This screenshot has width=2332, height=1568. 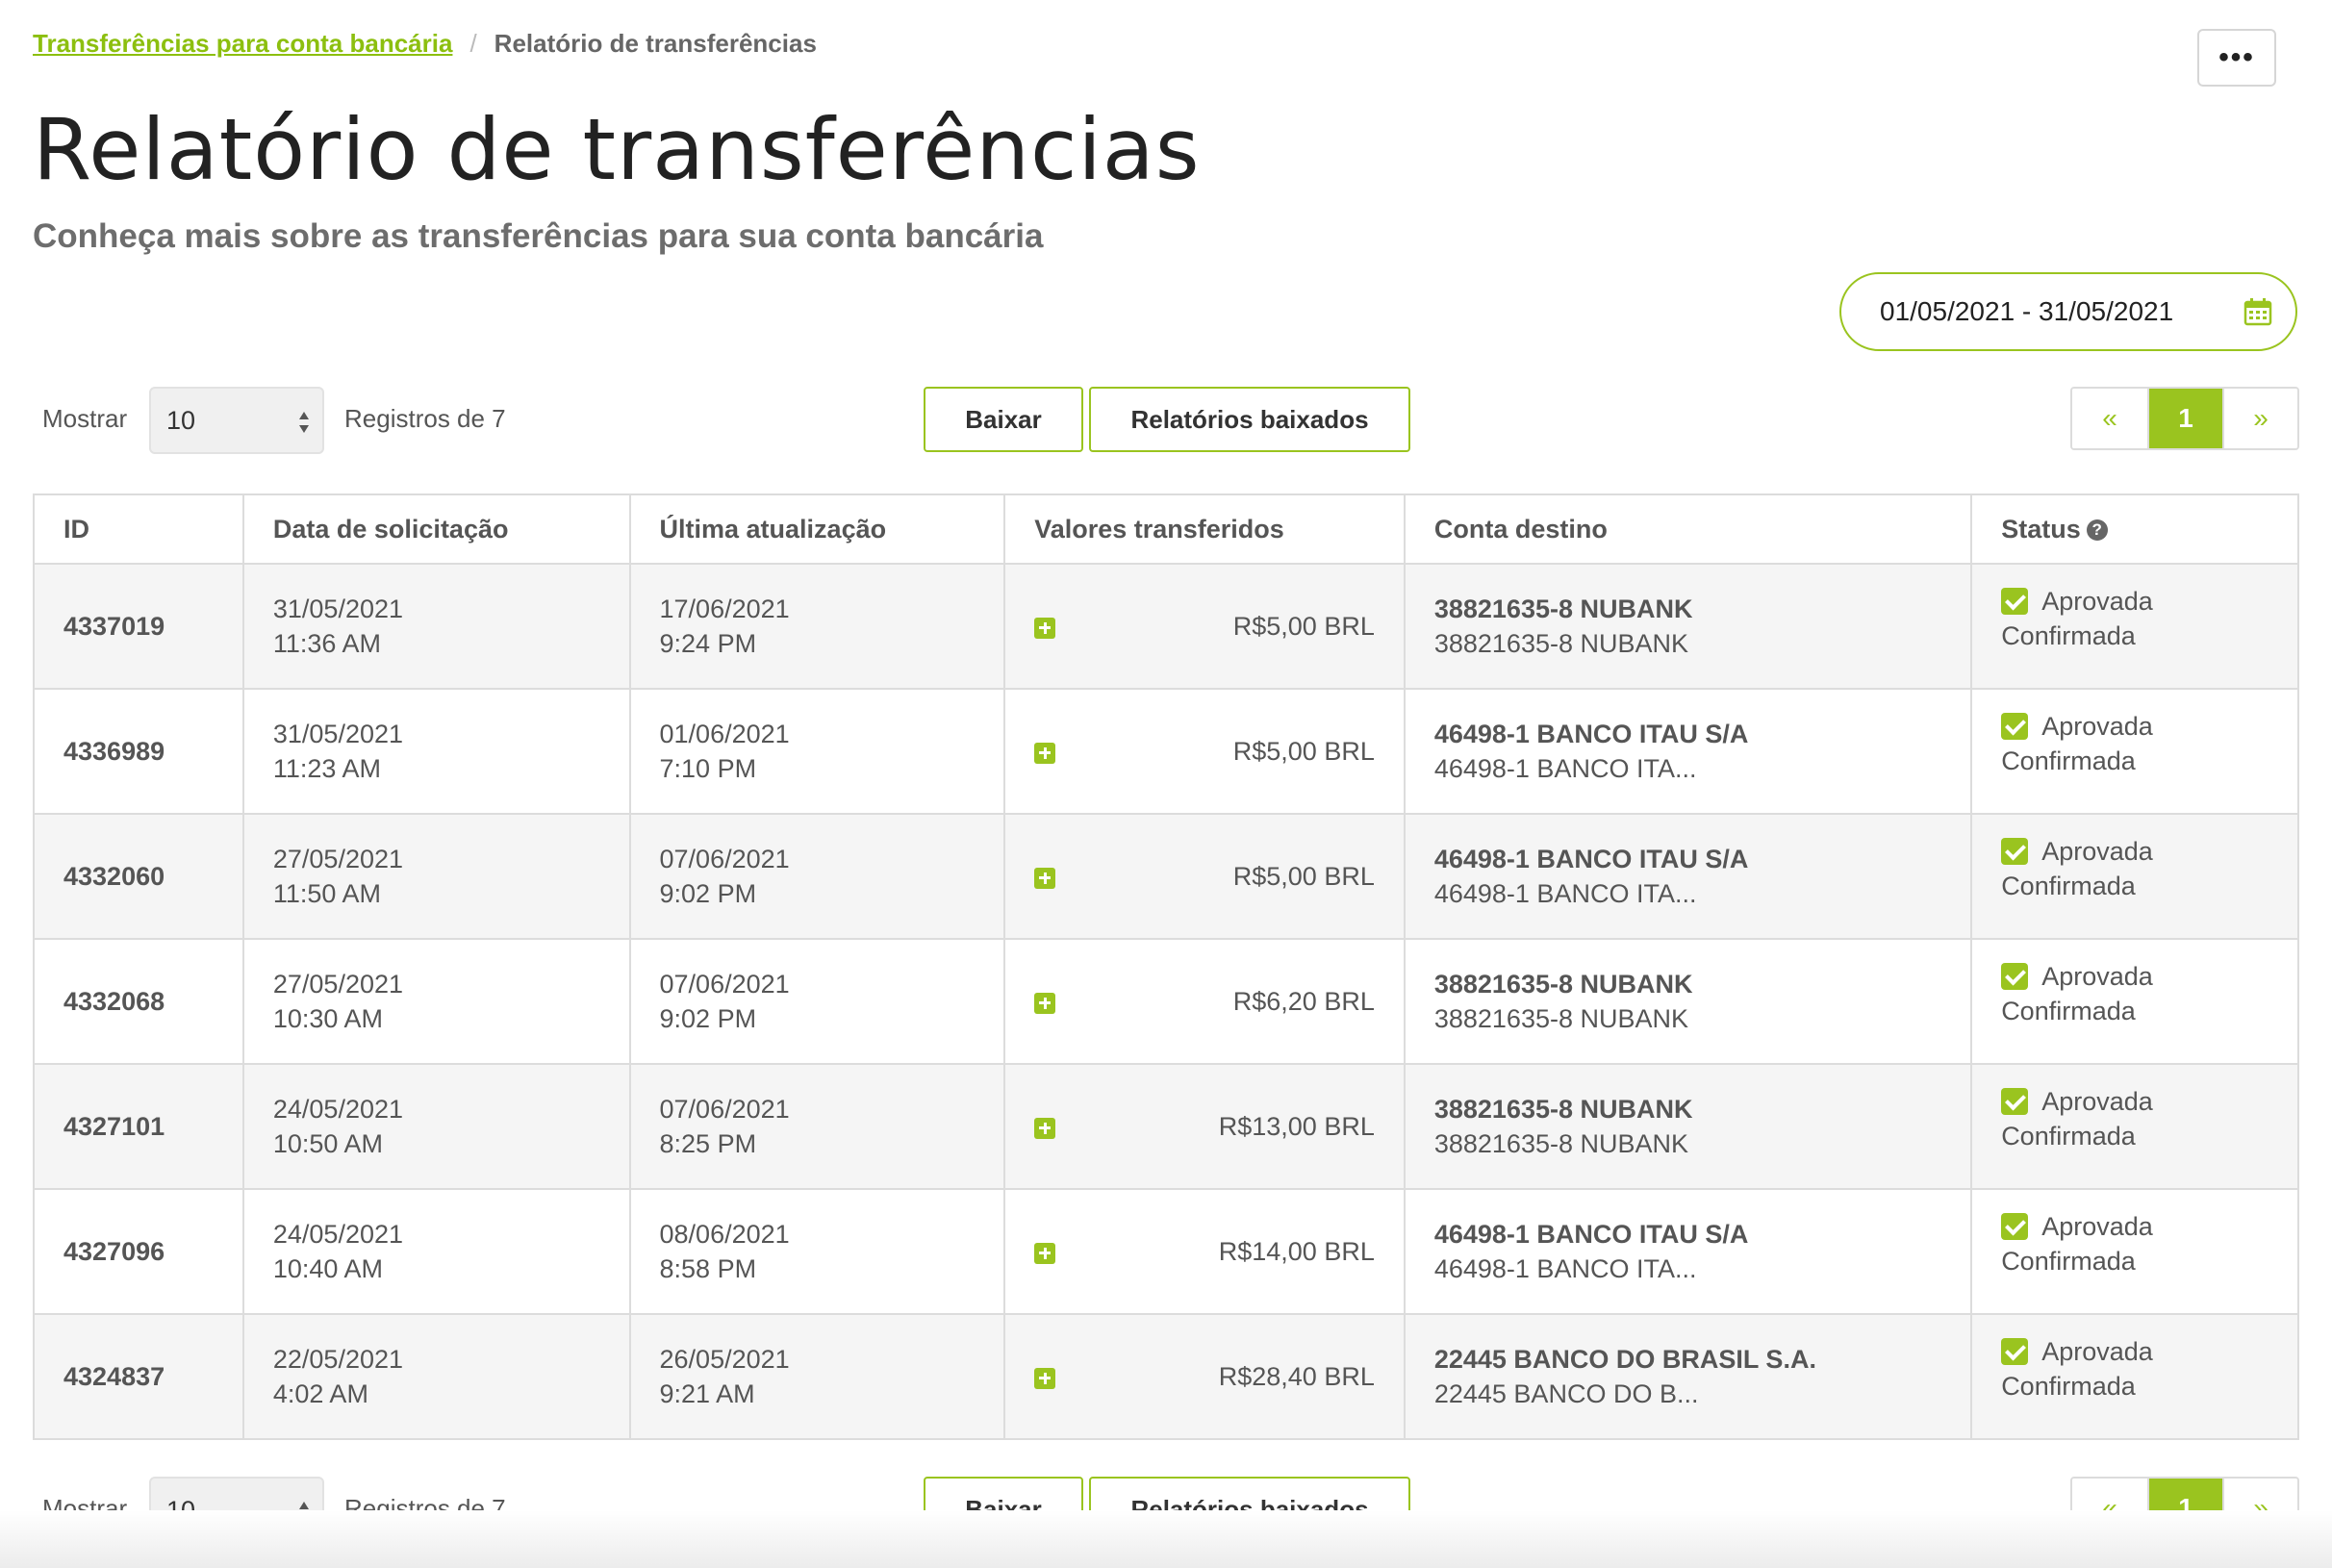 I want to click on transfer-id: 4324837, so click(x=139, y=1377).